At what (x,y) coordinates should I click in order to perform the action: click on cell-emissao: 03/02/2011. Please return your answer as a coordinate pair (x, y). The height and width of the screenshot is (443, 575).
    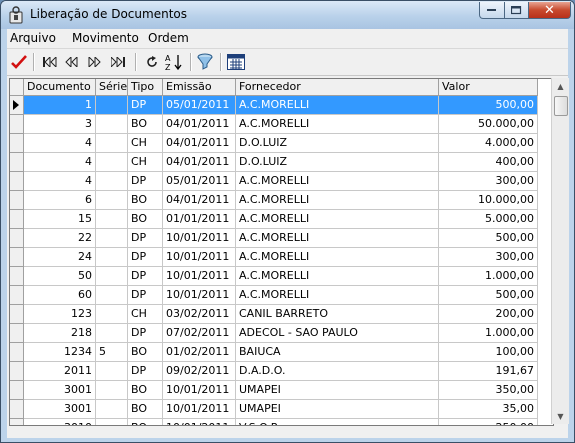
    Looking at the image, I should click on (199, 314).